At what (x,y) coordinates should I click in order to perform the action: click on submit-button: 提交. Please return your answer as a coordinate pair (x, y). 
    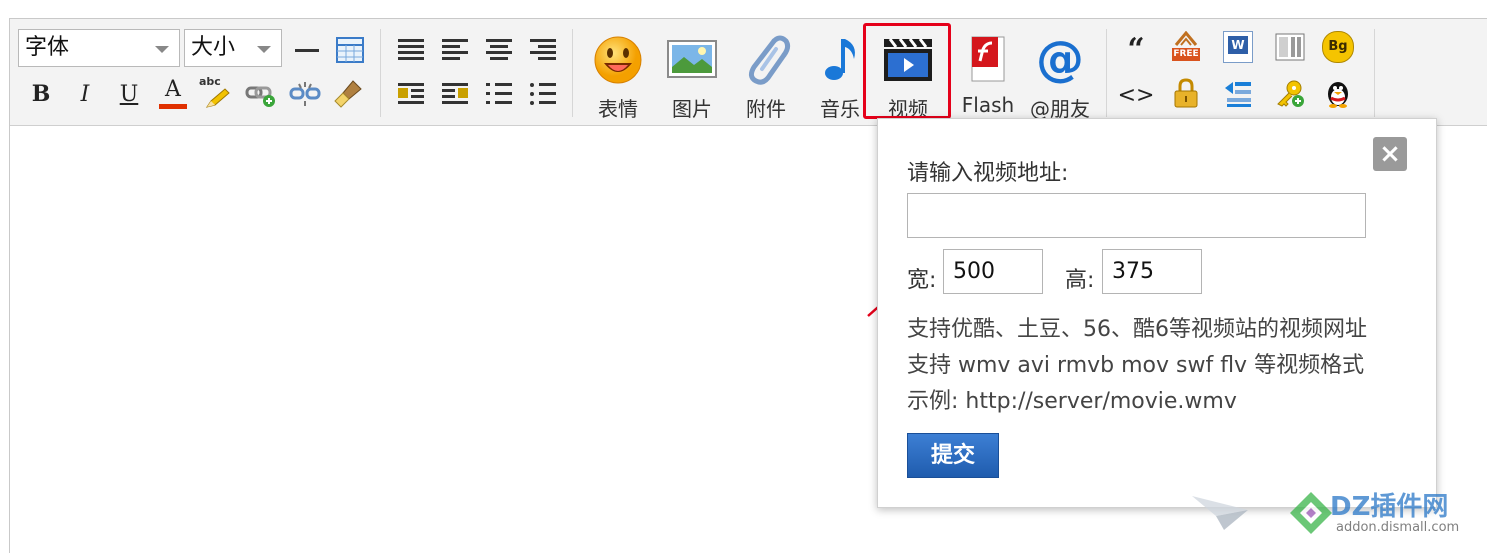
    Looking at the image, I should click on (953, 455).